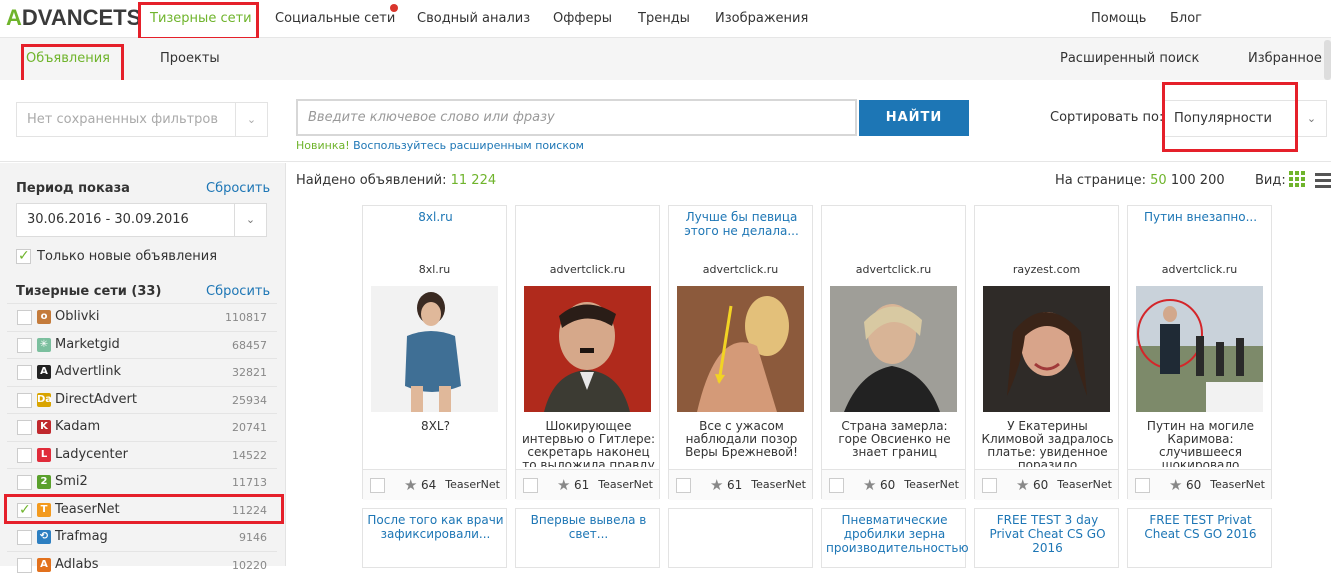  Describe the element at coordinates (81, 17) in the screenshot. I see `logo-text: DVANCETS` at that location.